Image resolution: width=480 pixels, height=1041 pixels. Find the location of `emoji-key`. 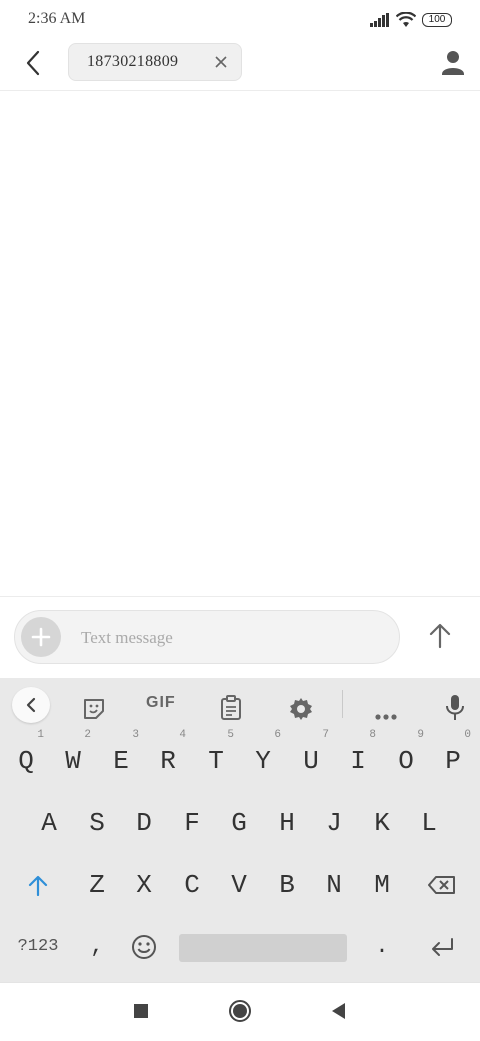

emoji-key is located at coordinates (144, 947).